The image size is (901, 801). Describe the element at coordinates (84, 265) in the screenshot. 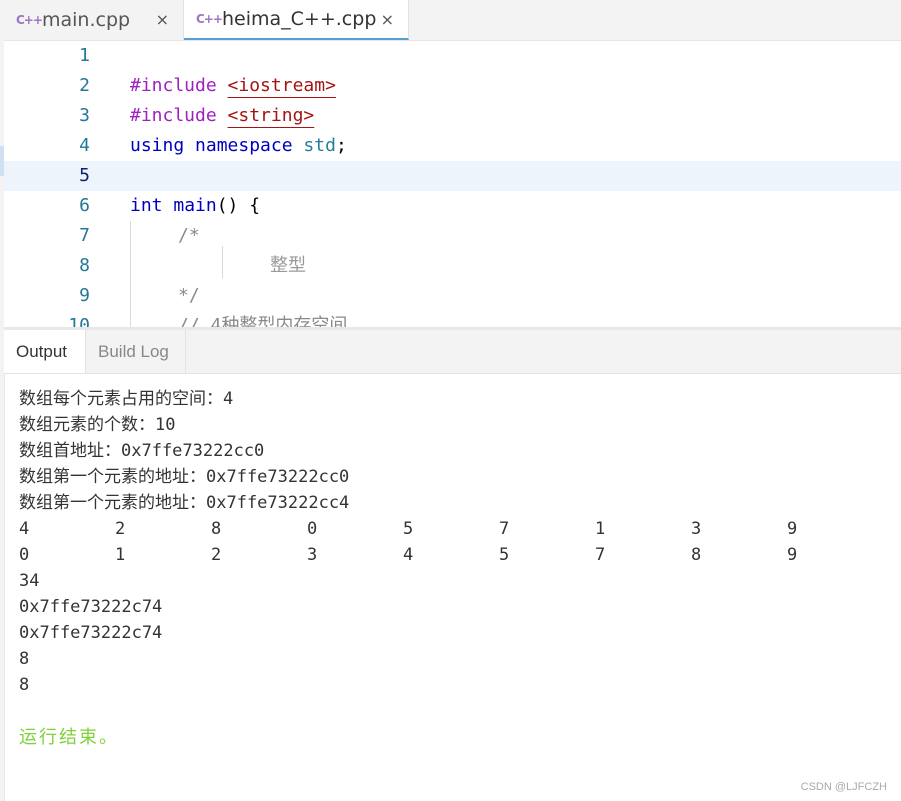

I see `line-number: 8` at that location.